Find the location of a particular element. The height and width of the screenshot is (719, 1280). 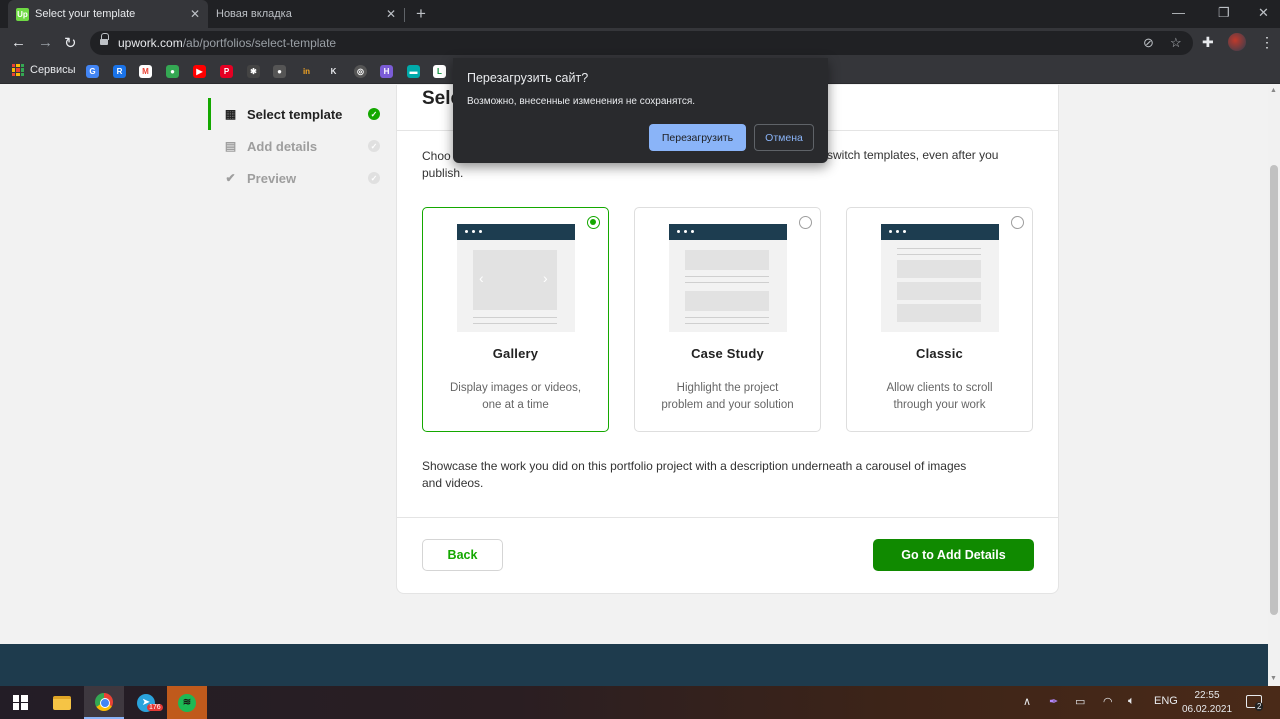

tray-chevron-up-icon: ∧ is located at coordinates (1027, 701).